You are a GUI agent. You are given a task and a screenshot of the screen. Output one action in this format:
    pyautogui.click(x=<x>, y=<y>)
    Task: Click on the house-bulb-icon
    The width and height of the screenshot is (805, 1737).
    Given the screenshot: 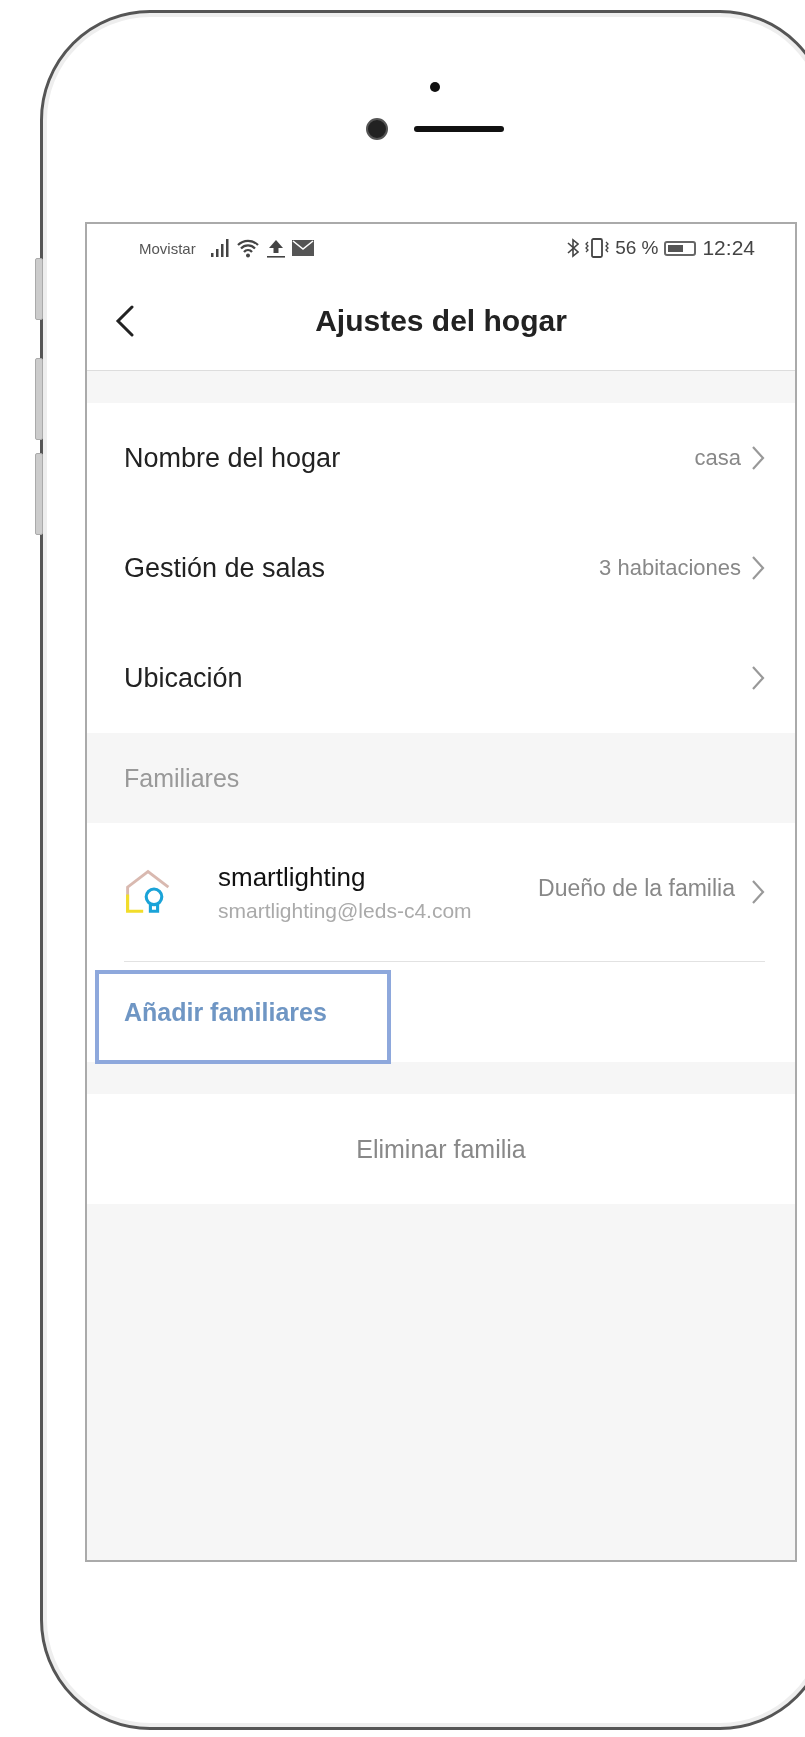 What is the action you would take?
    pyautogui.click(x=148, y=892)
    